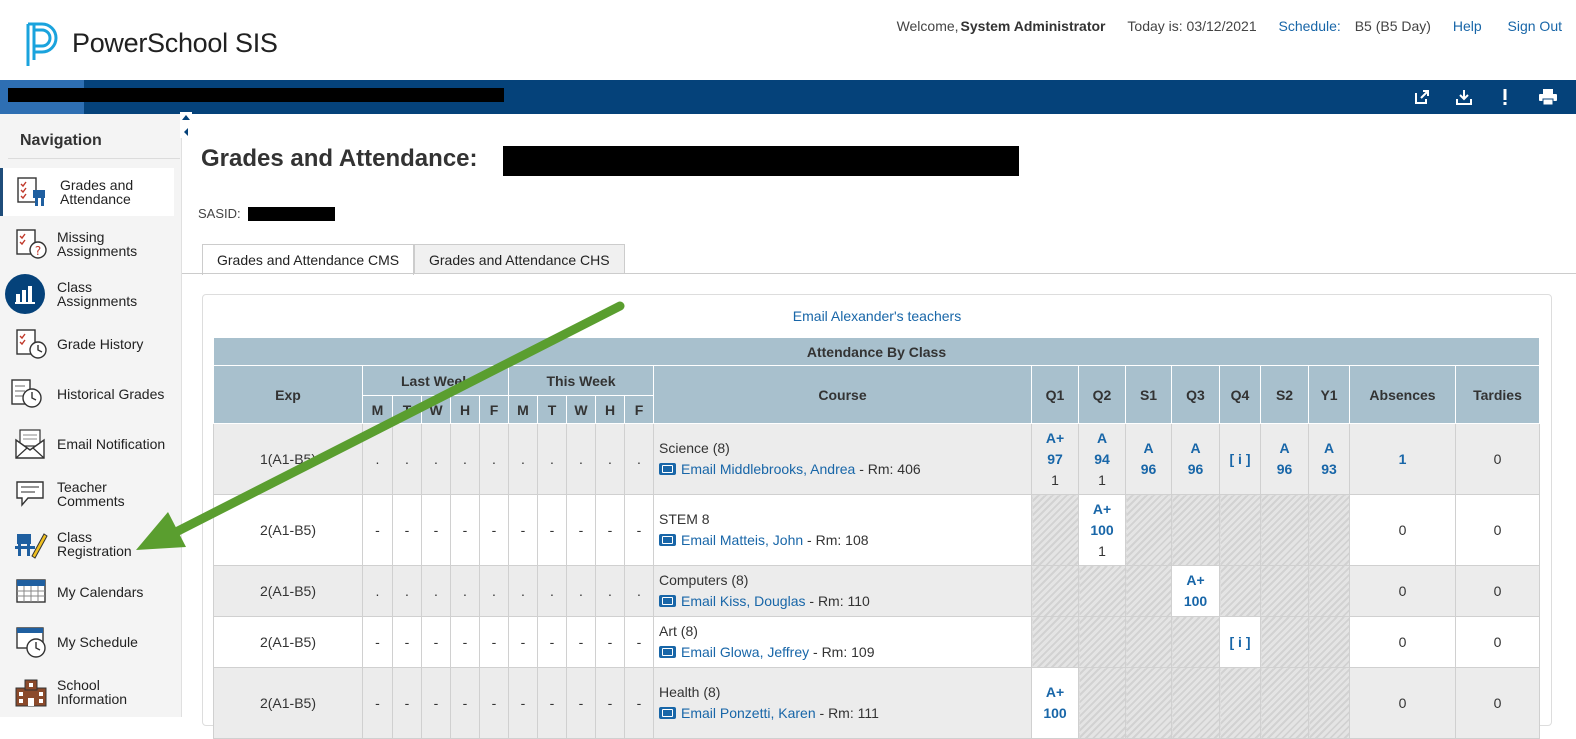 The width and height of the screenshot is (1576, 739). Describe the element at coordinates (768, 469) in the screenshot. I see `teacher-email-link: Email Middlebrooks, Andrea` at that location.